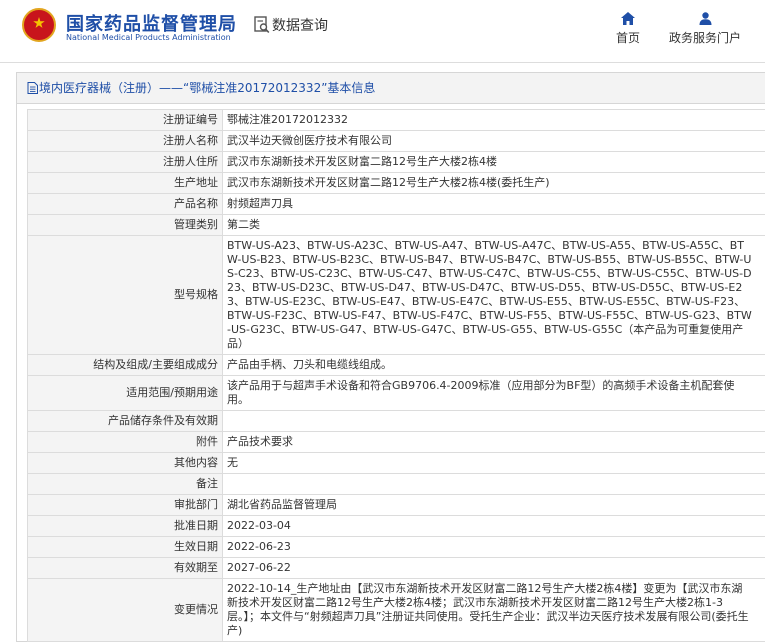  Describe the element at coordinates (148, 37) in the screenshot. I see `site-name-en: National Medical Products Administration` at that location.